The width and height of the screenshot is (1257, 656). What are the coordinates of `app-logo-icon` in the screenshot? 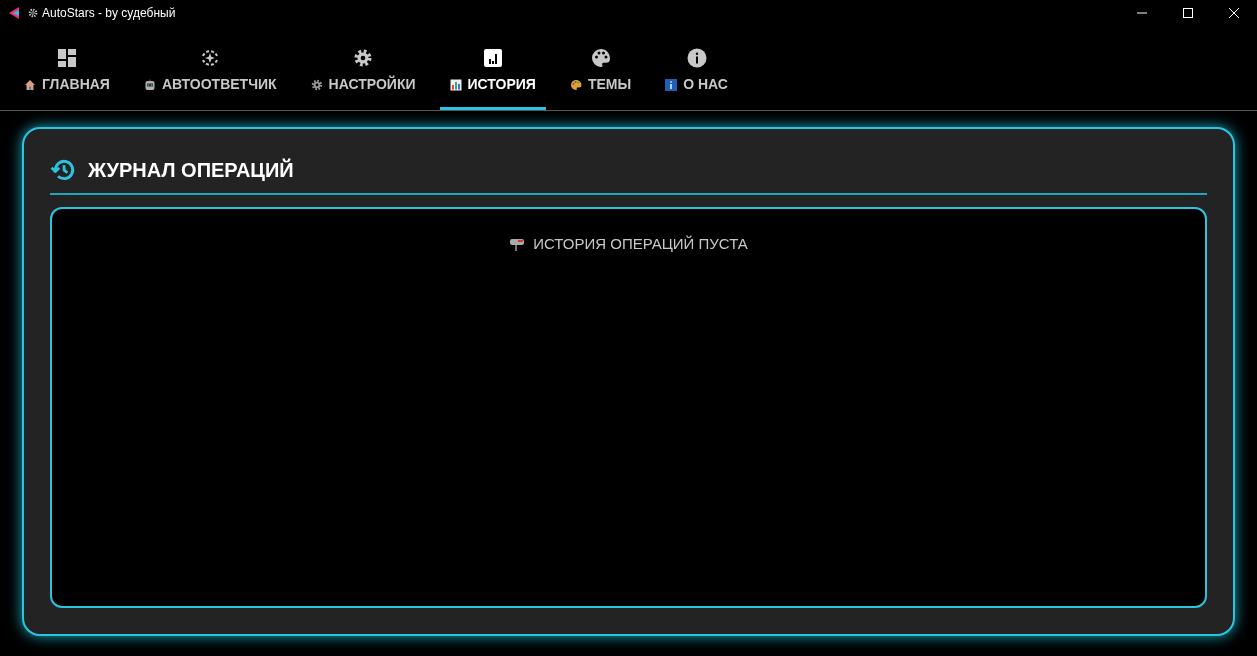 It's located at (14, 13).